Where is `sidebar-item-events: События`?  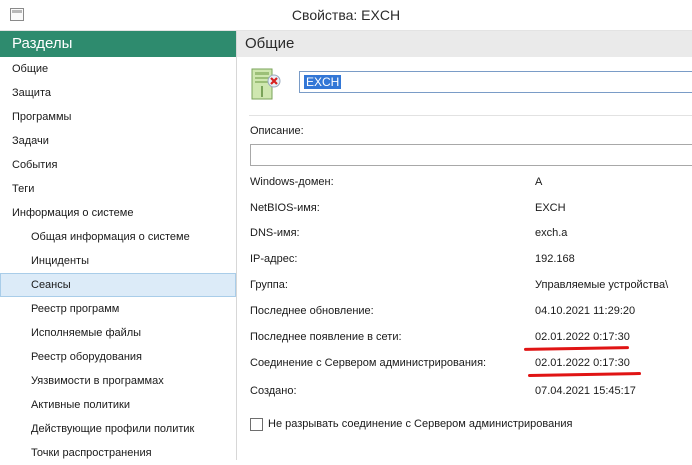
sidebar-item-events: События is located at coordinates (118, 165).